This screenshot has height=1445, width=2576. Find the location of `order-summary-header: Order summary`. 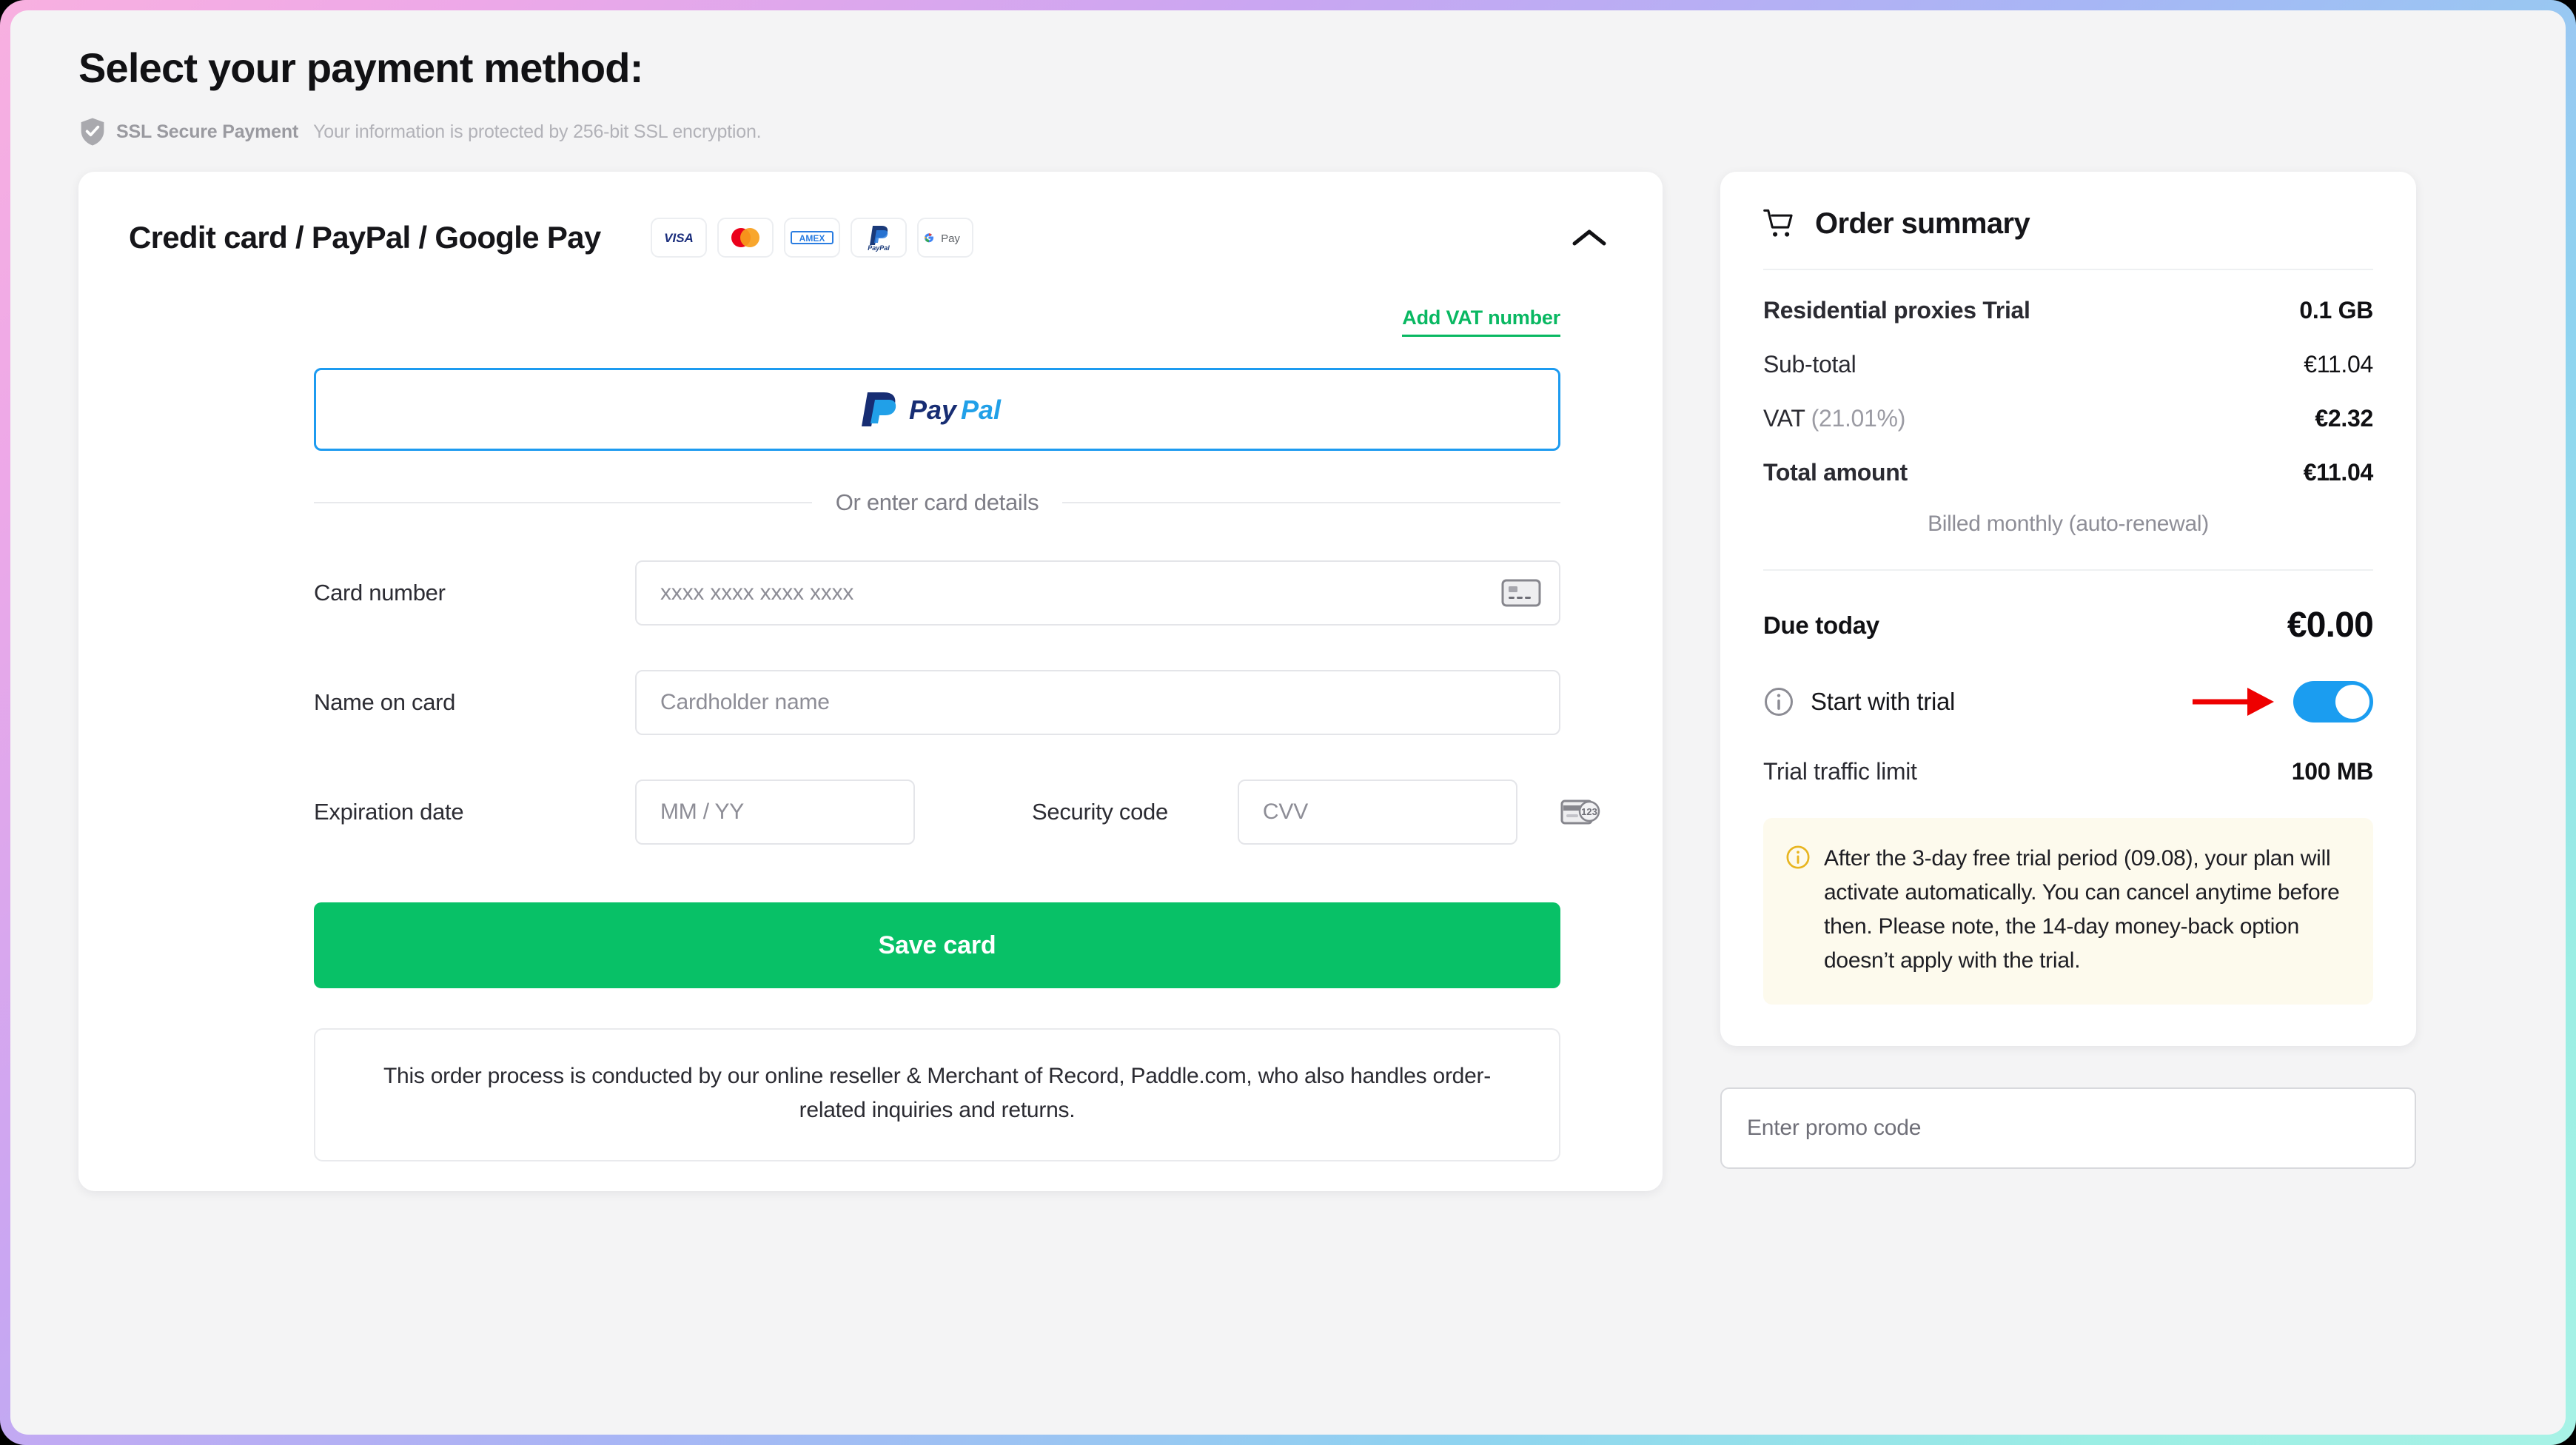

order-summary-header: Order summary is located at coordinates (2068, 239).